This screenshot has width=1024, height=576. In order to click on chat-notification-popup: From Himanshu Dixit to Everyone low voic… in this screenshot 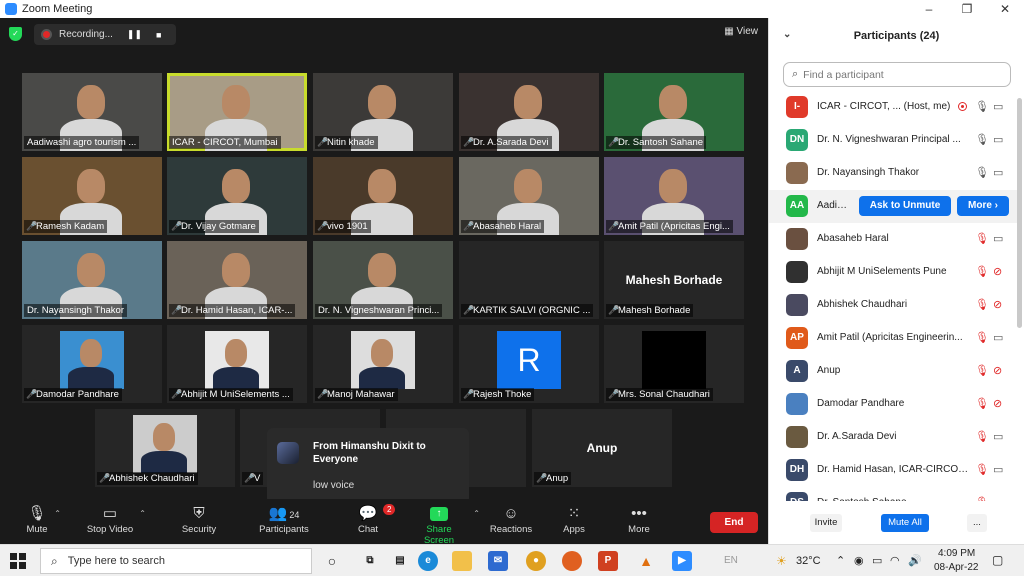, I will do `click(368, 466)`.